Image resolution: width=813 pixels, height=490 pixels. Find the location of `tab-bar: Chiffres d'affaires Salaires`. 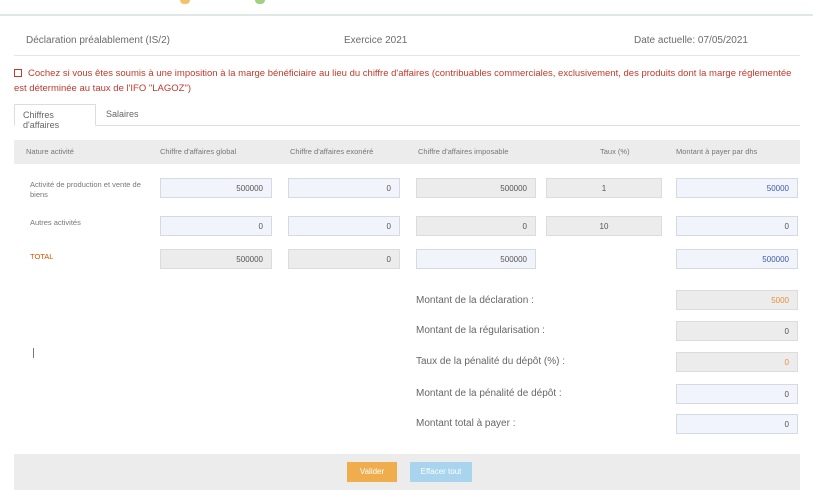

tab-bar: Chiffres d'affaires Salaires is located at coordinates (407, 117).